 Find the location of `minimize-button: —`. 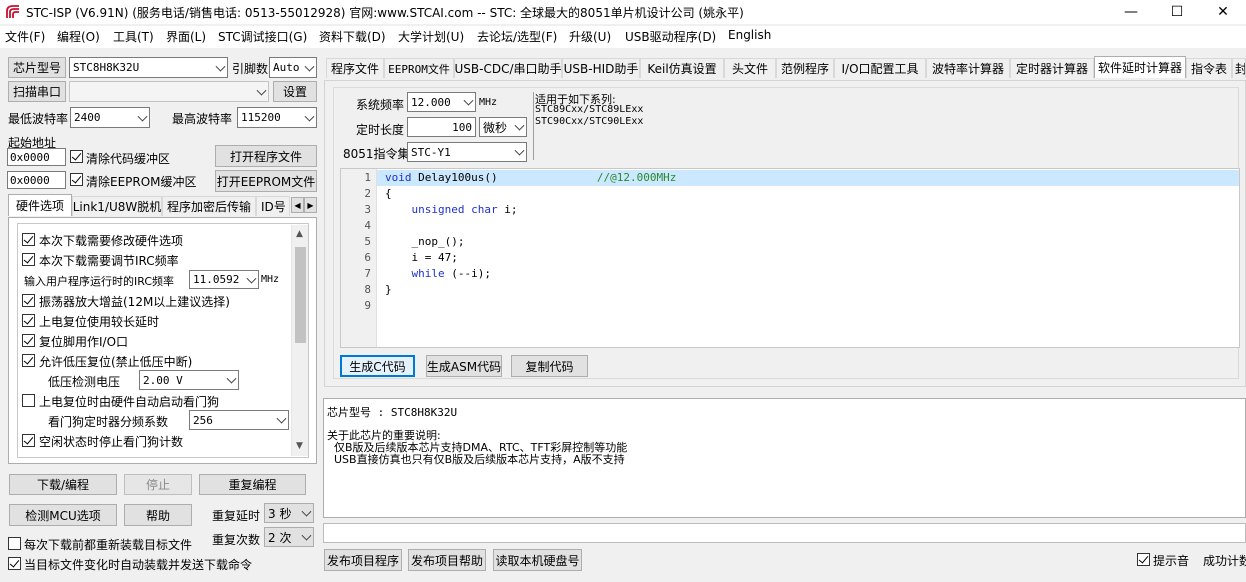

minimize-button: — is located at coordinates (1131, 12).